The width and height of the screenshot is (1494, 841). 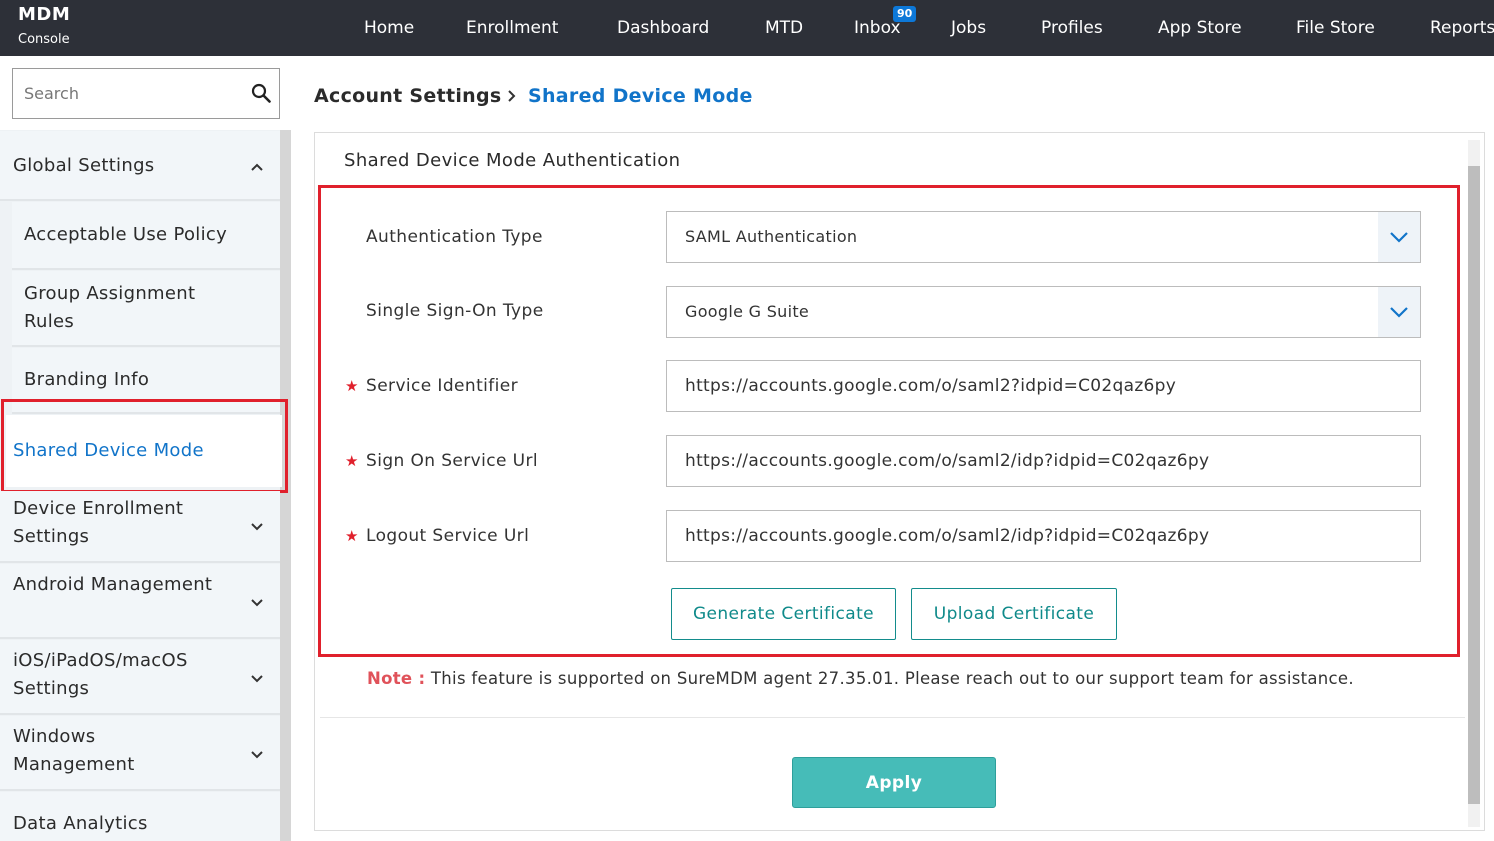 What do you see at coordinates (783, 614) in the screenshot?
I see `generate-certificate-button: Generate Certificate` at bounding box center [783, 614].